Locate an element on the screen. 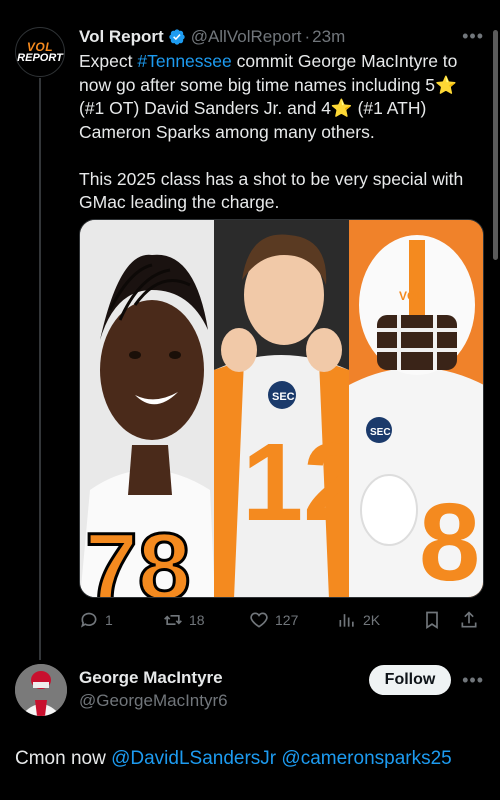 The width and height of the screenshot is (500, 800). reply-count: 1 is located at coordinates (109, 620).